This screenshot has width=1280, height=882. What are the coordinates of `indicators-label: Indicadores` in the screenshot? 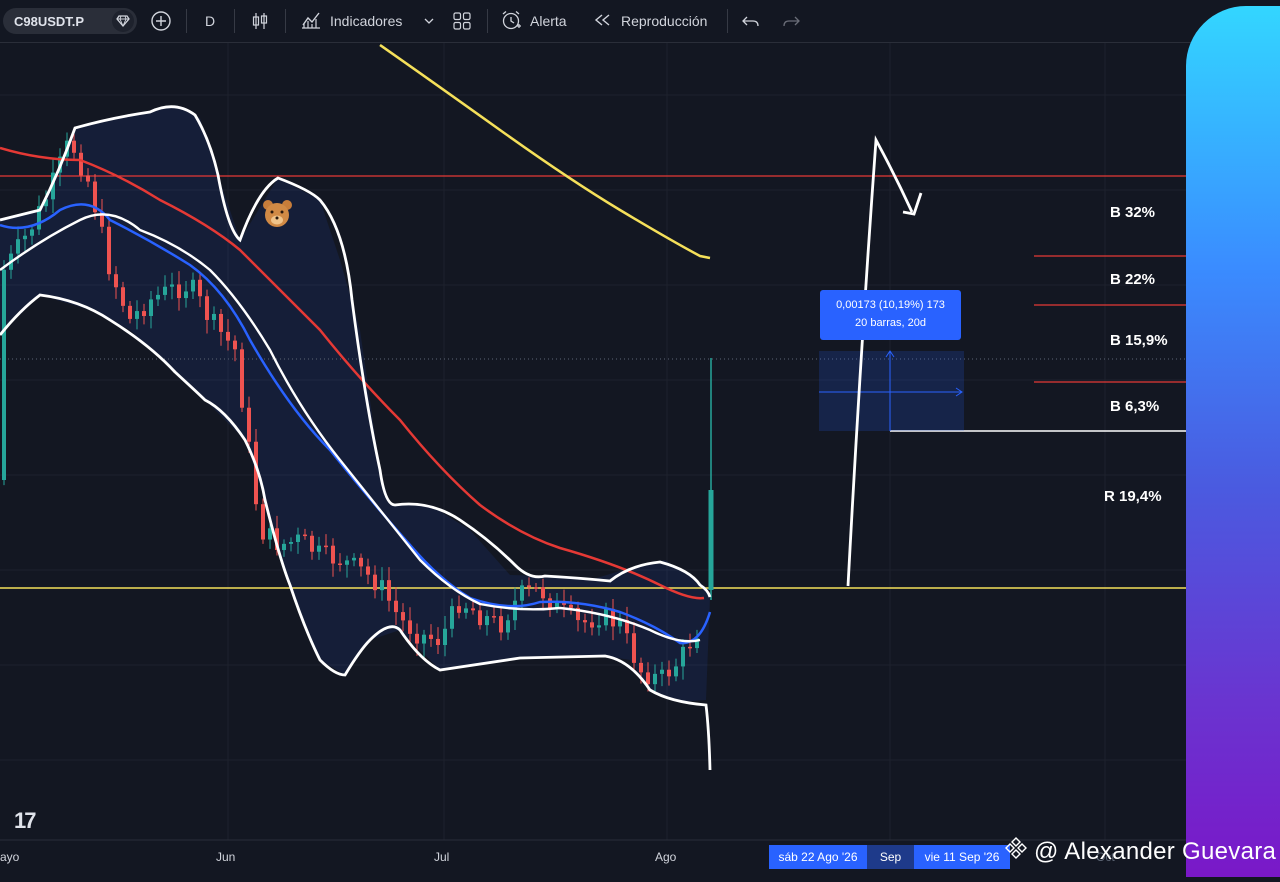 It's located at (366, 21).